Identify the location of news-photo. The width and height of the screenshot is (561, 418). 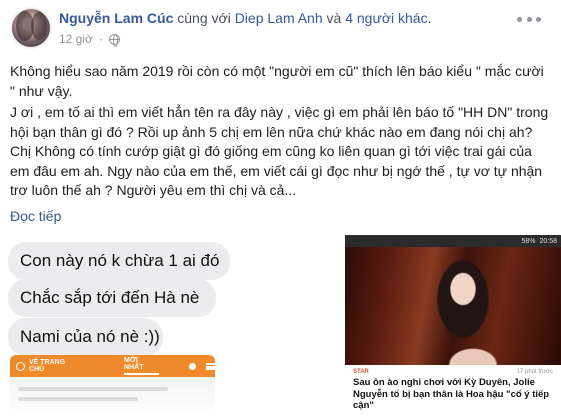
(453, 306).